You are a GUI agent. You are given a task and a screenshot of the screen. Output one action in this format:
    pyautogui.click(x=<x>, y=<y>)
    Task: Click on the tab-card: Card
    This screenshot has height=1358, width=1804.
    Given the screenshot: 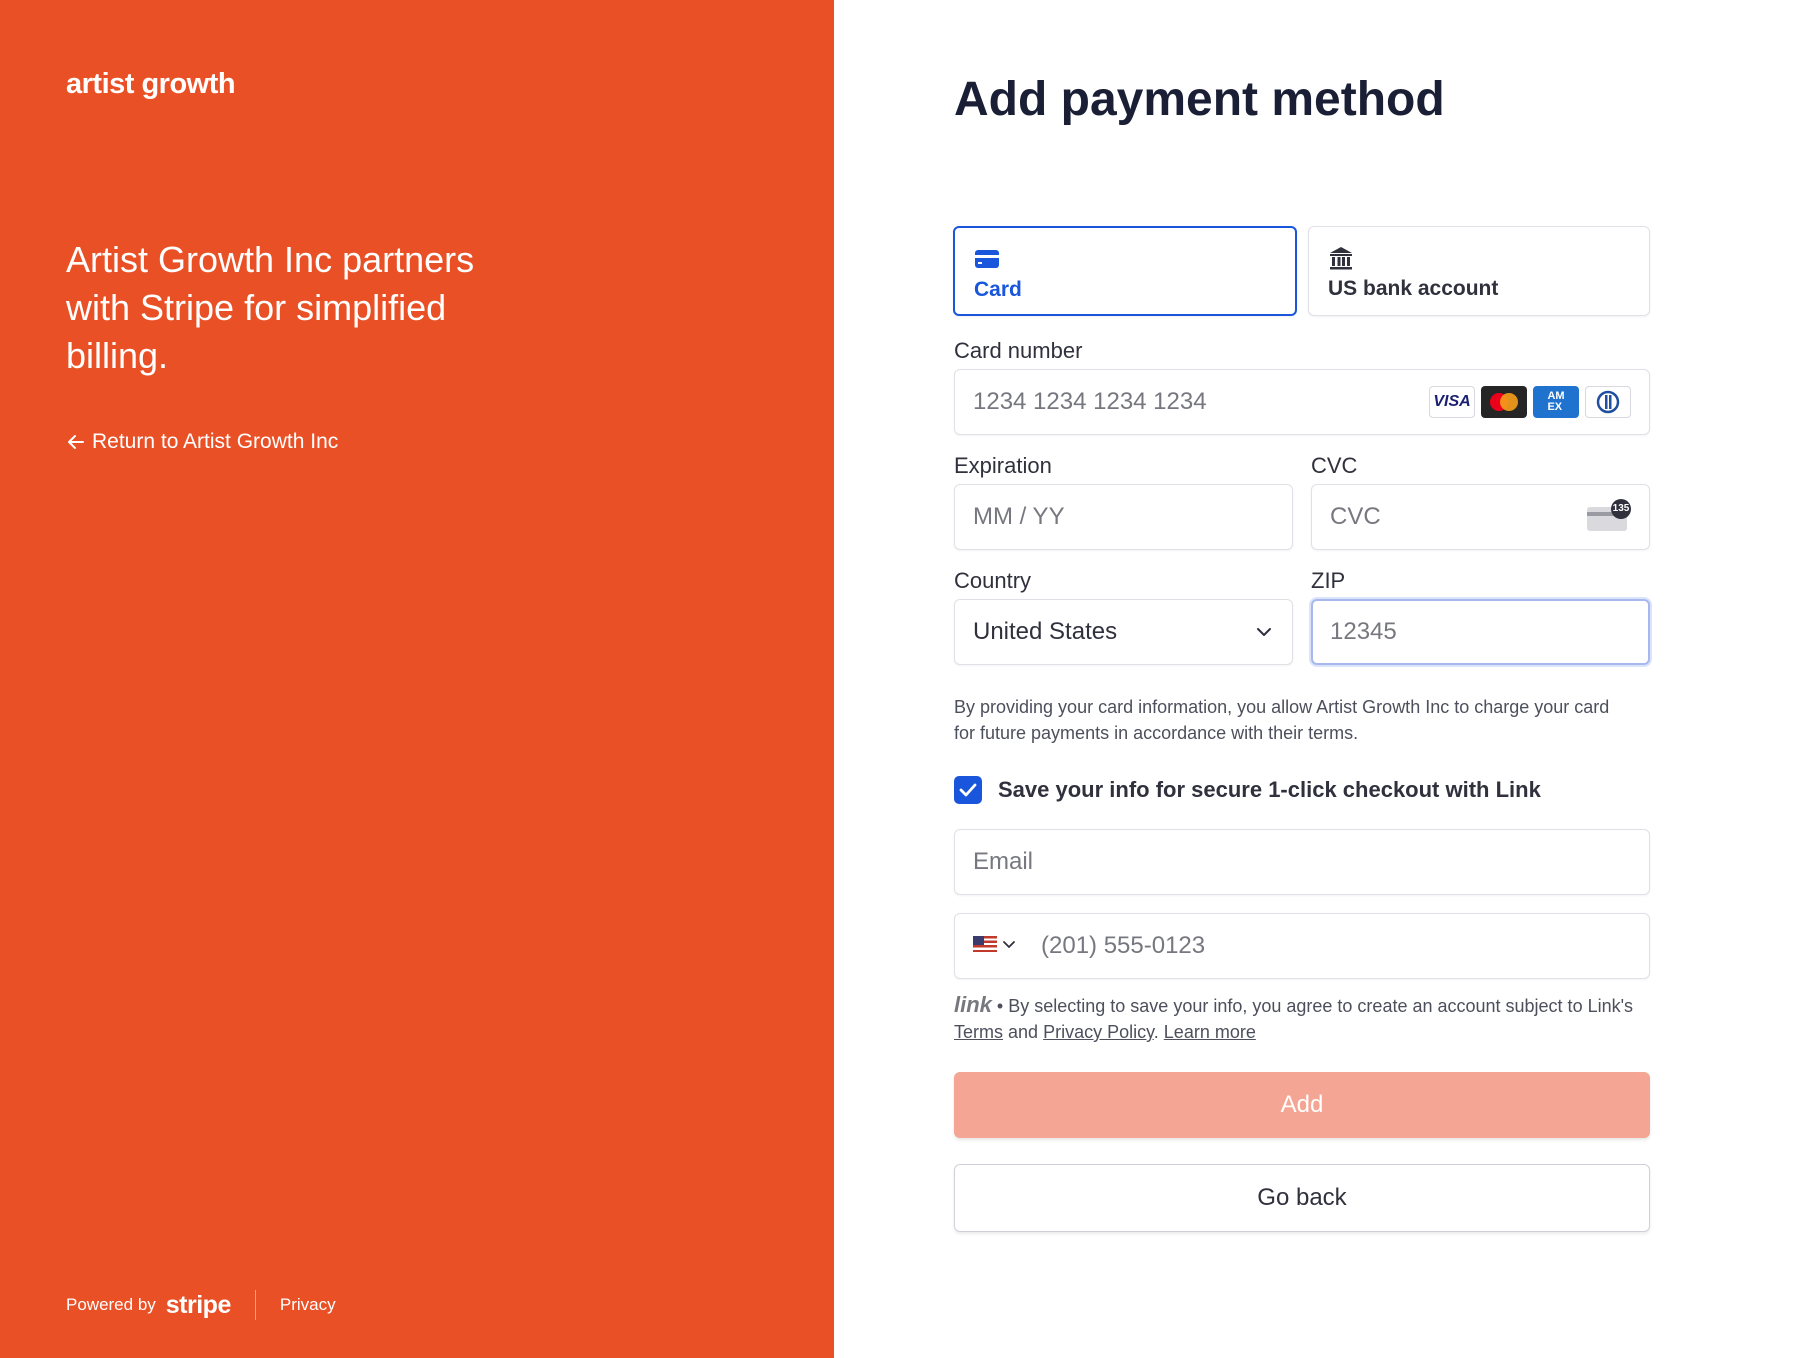 What is the action you would take?
    pyautogui.click(x=1125, y=271)
    